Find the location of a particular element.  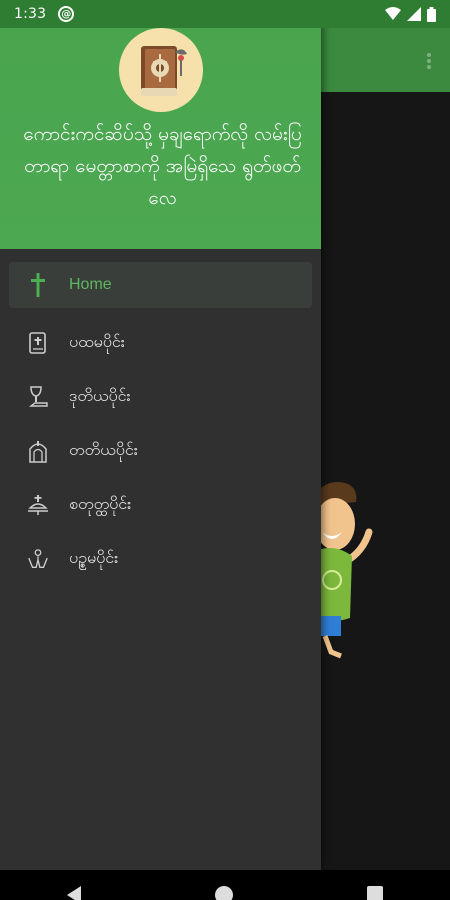

bible-book-icon is located at coordinates (161, 70).